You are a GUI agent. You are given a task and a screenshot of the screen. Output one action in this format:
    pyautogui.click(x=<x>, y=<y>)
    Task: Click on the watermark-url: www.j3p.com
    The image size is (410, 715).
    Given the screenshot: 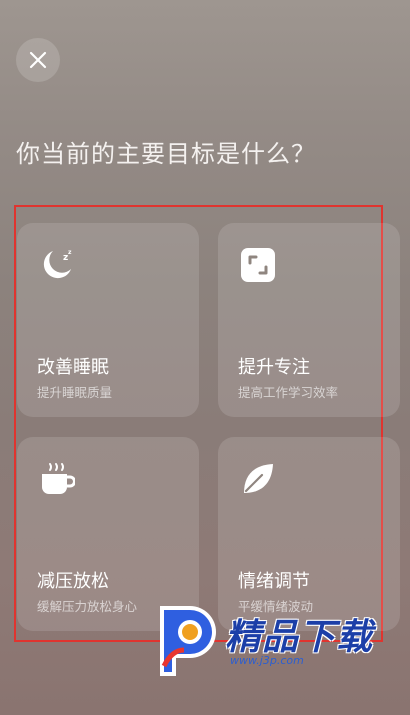 What is the action you would take?
    pyautogui.click(x=267, y=660)
    